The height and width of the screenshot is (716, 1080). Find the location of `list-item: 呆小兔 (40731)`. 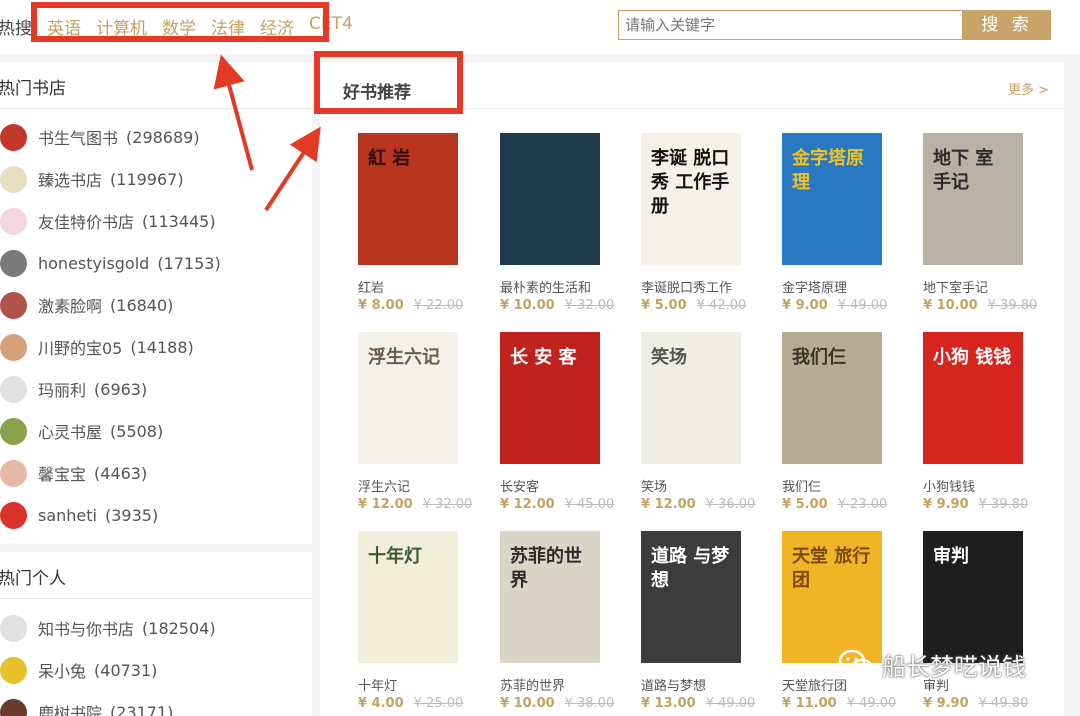

list-item: 呆小兔 (40731) is located at coordinates (108, 670).